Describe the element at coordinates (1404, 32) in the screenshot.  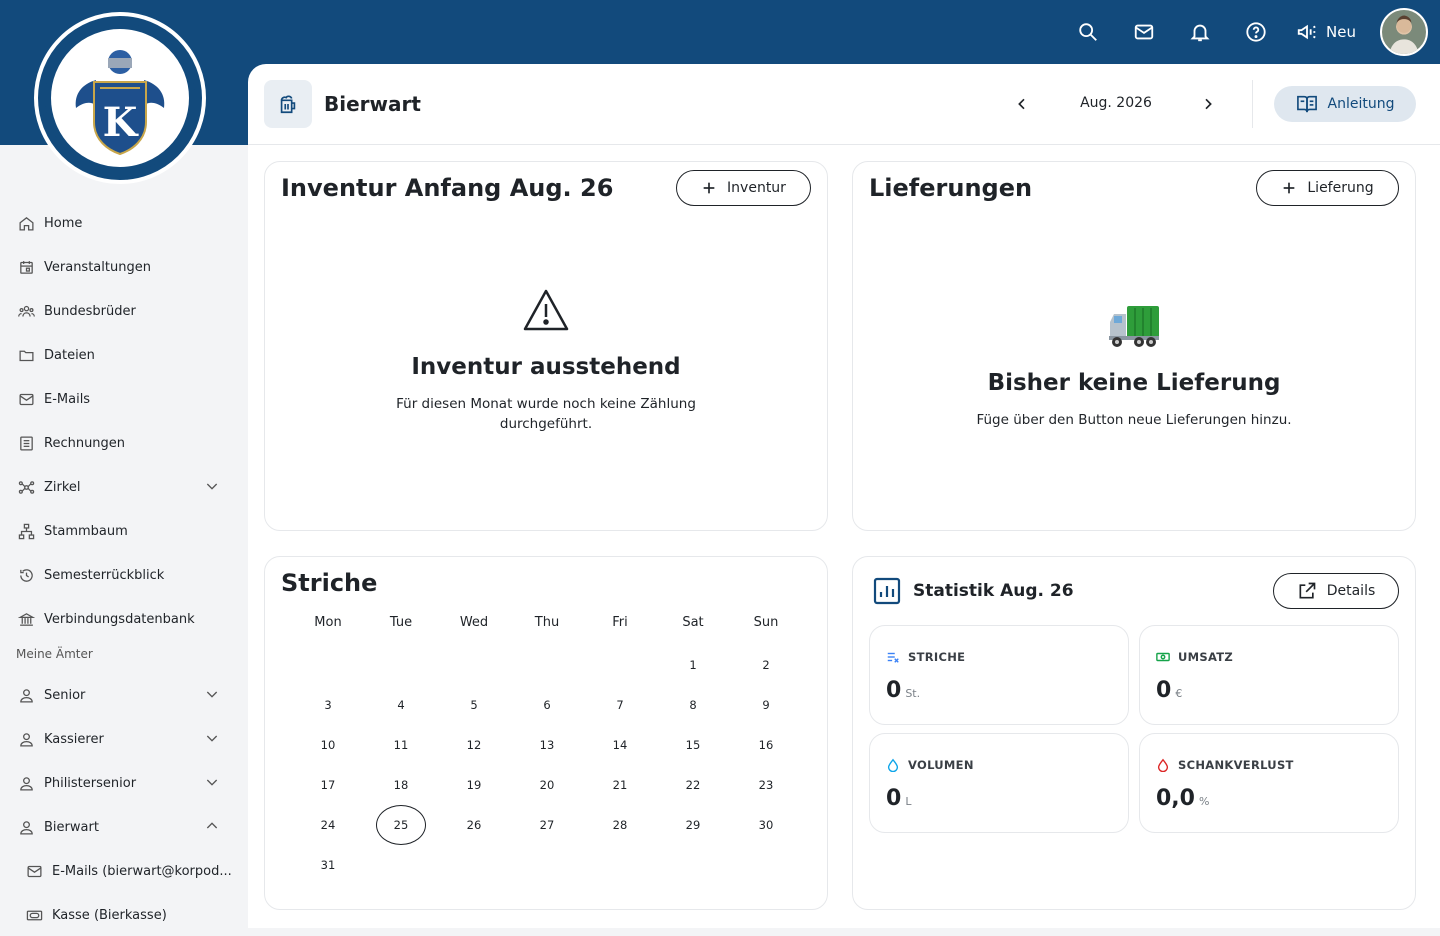
I see `avatar` at that location.